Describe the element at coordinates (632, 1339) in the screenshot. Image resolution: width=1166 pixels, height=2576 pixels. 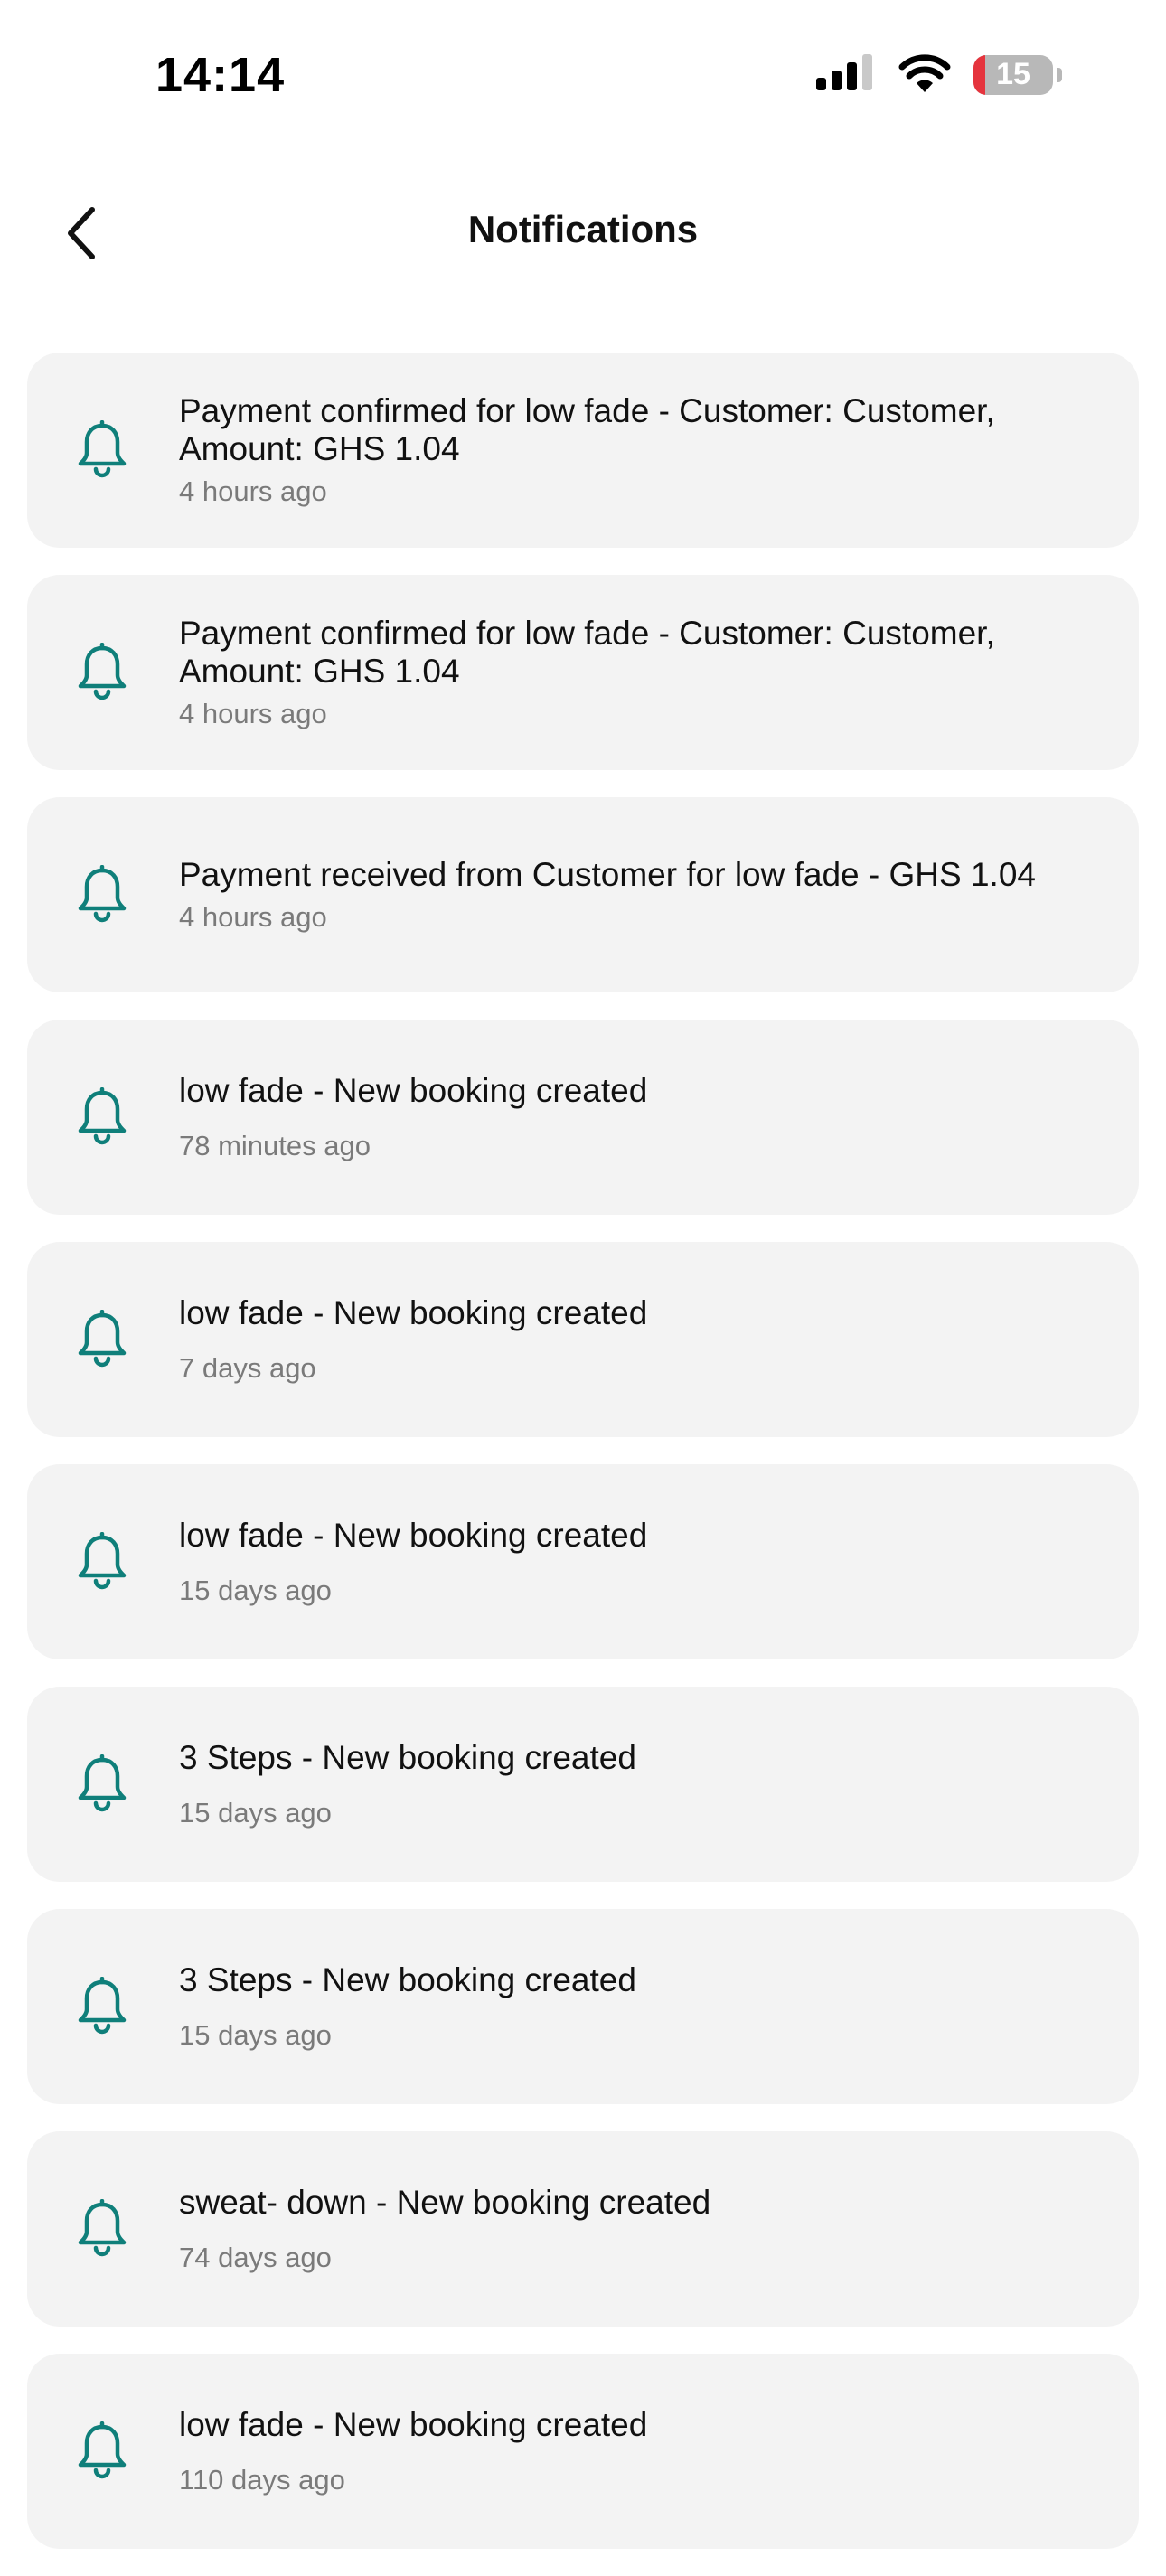
I see `notification-content: low fade - New booking created 7 days ago` at that location.